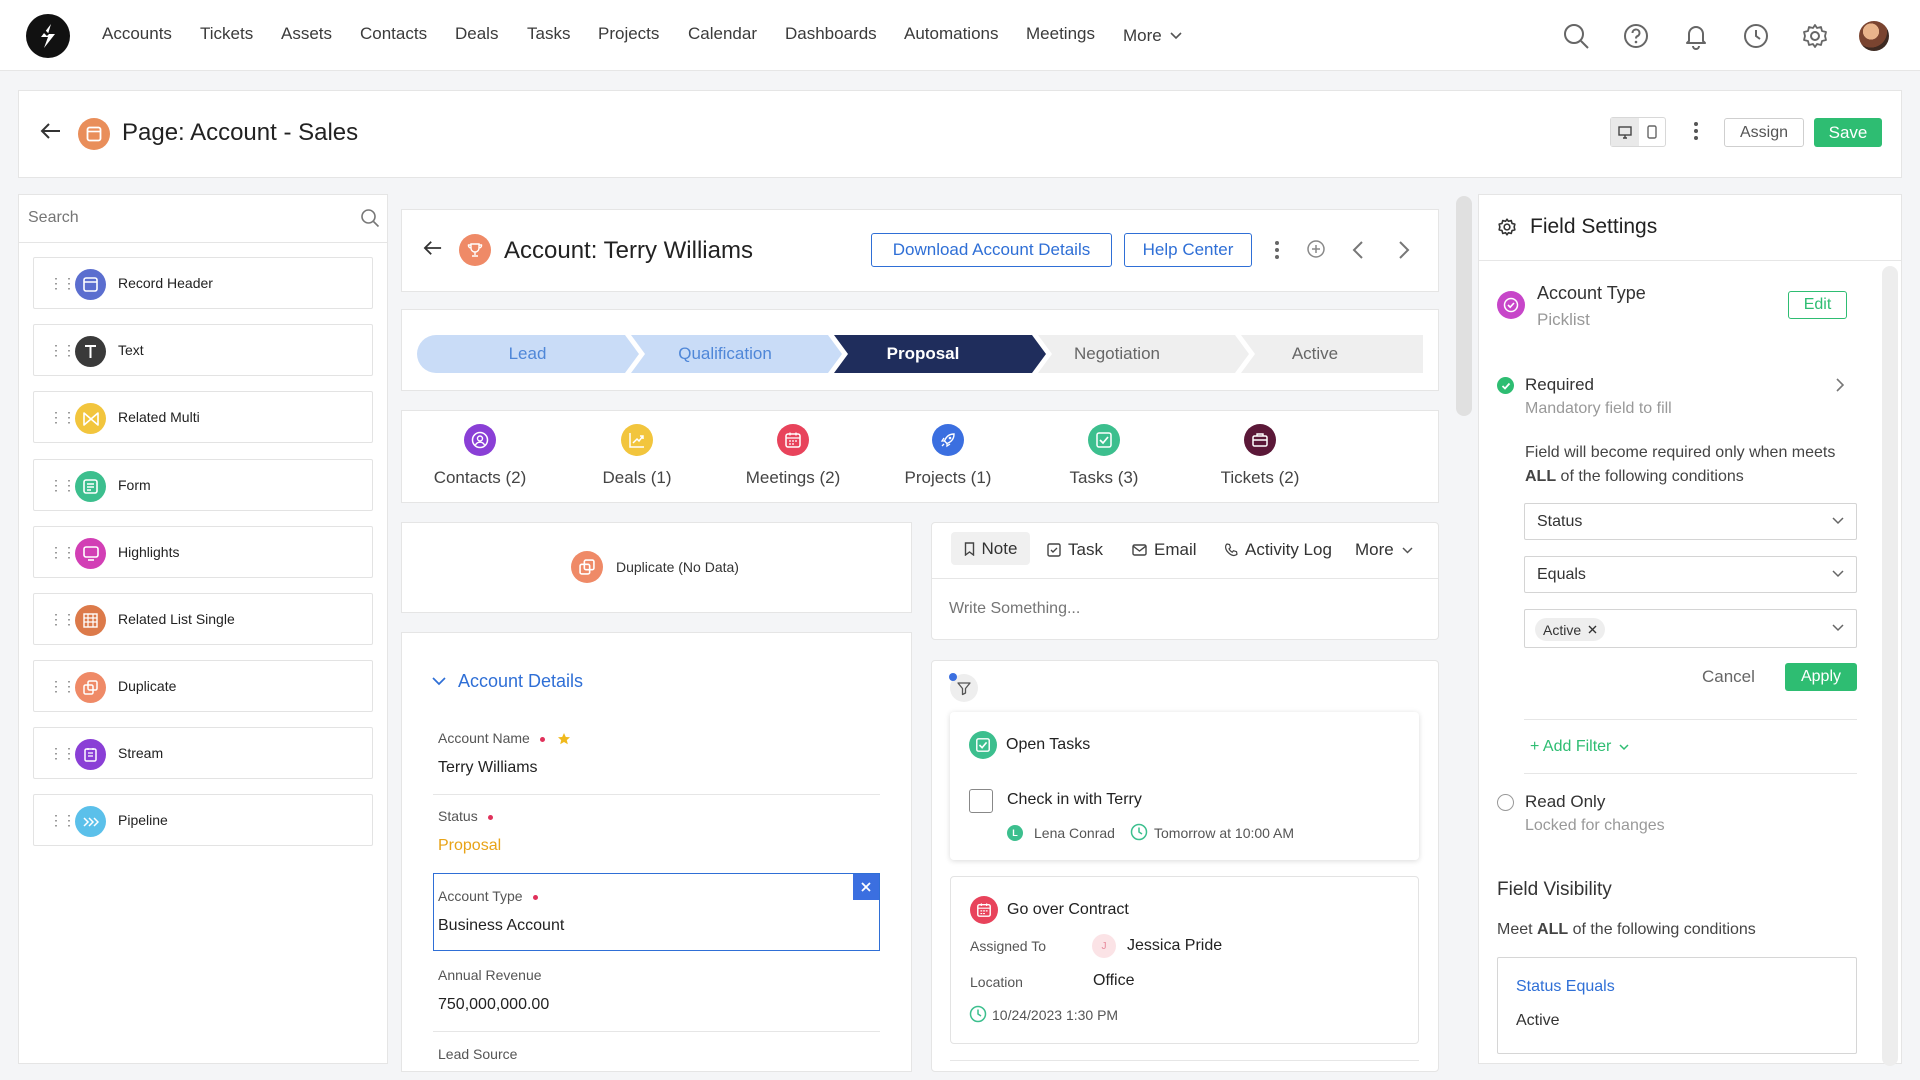  What do you see at coordinates (548, 34) in the screenshot?
I see `nav-tasks: Tasks` at bounding box center [548, 34].